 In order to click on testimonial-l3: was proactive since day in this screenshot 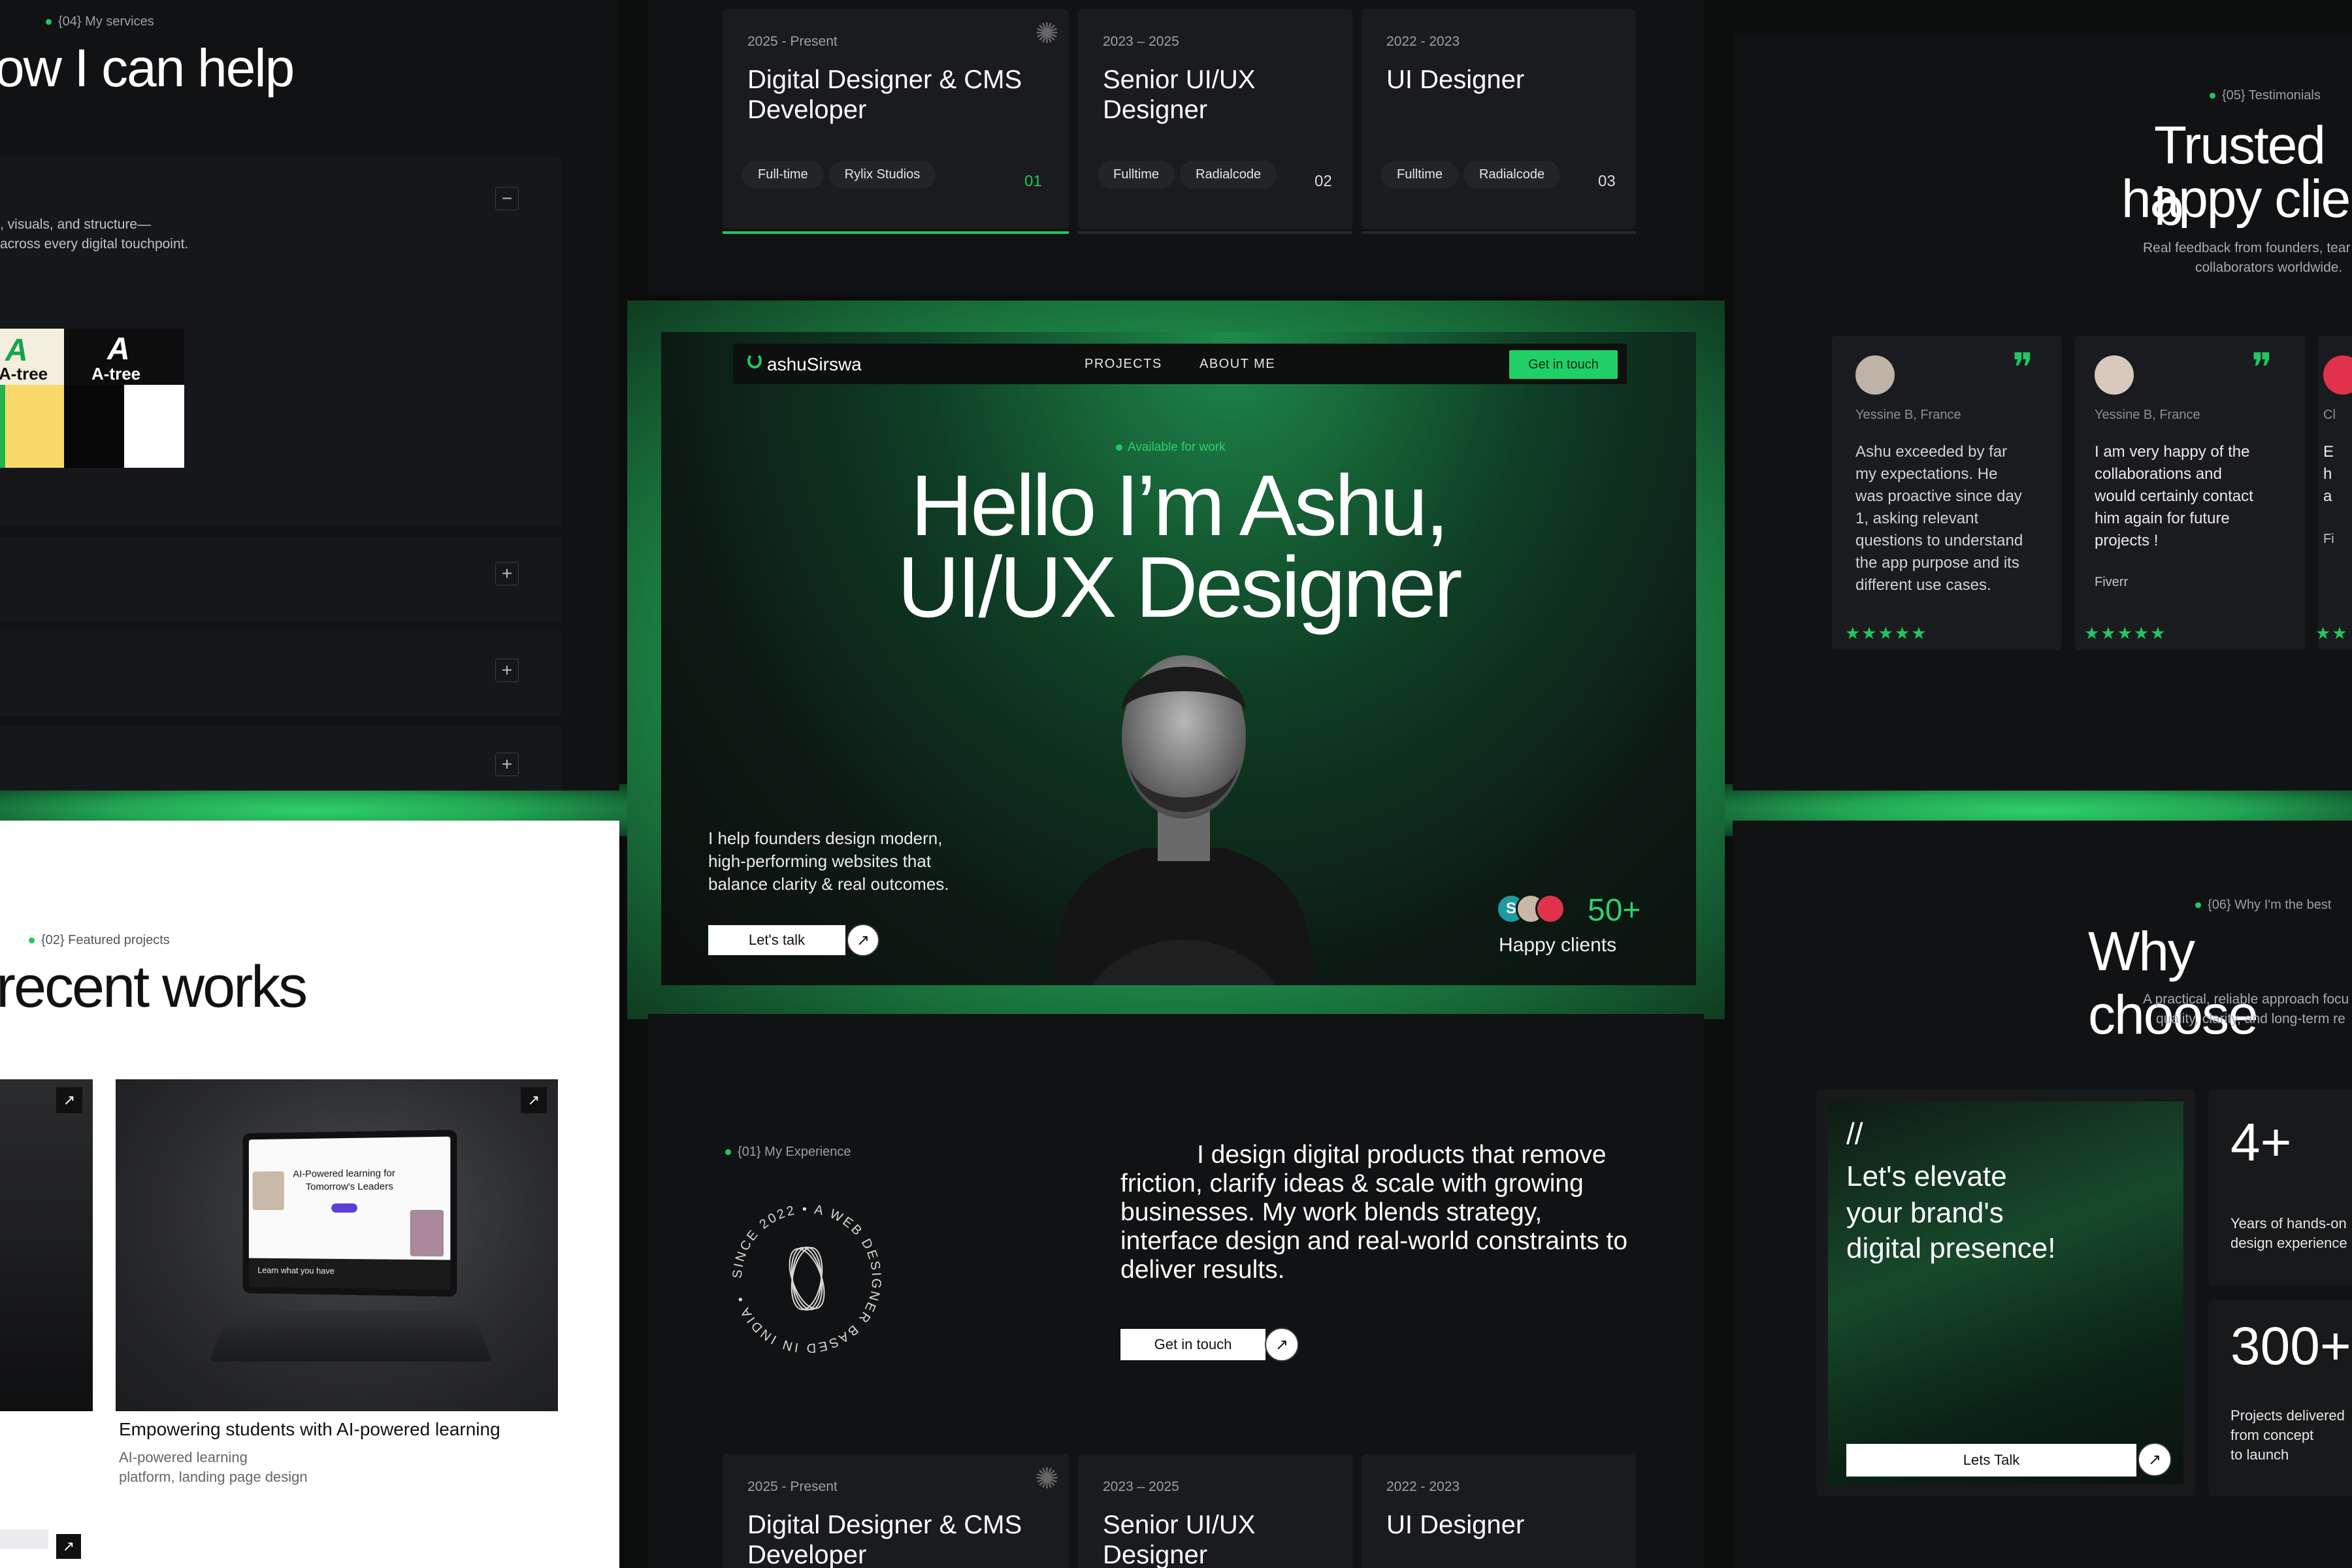, I will do `click(1938, 496)`.